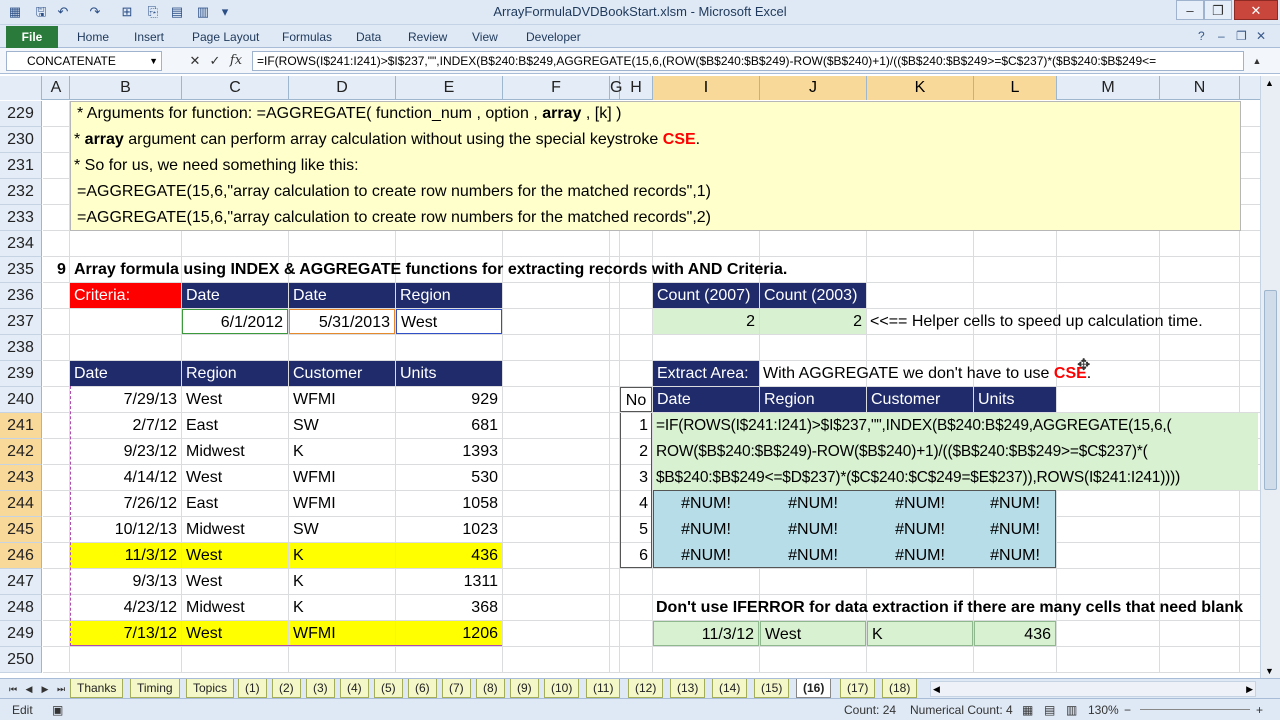 This screenshot has width=1280, height=720. Describe the element at coordinates (354, 688) in the screenshot. I see `sheet-tab-4: (4)` at that location.